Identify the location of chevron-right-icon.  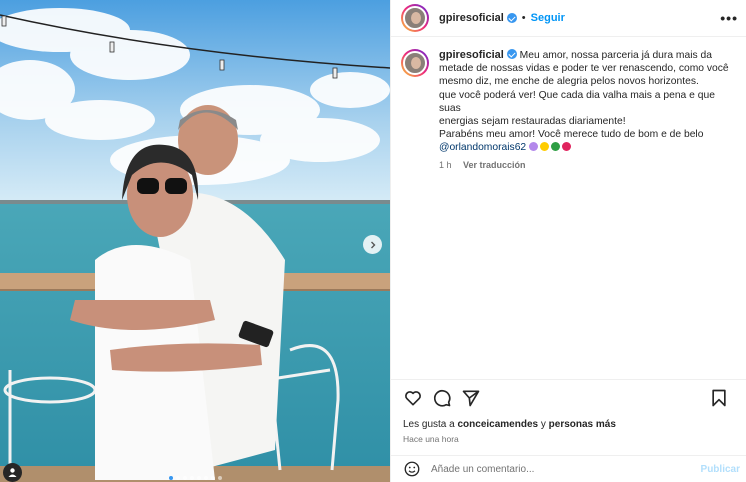
(372, 244).